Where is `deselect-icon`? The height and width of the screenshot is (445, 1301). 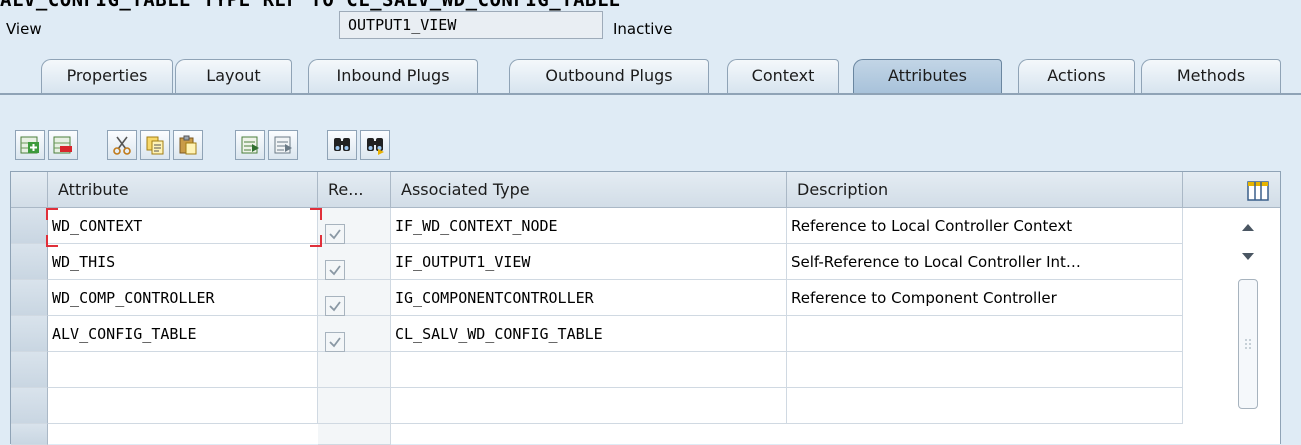 deselect-icon is located at coordinates (283, 145).